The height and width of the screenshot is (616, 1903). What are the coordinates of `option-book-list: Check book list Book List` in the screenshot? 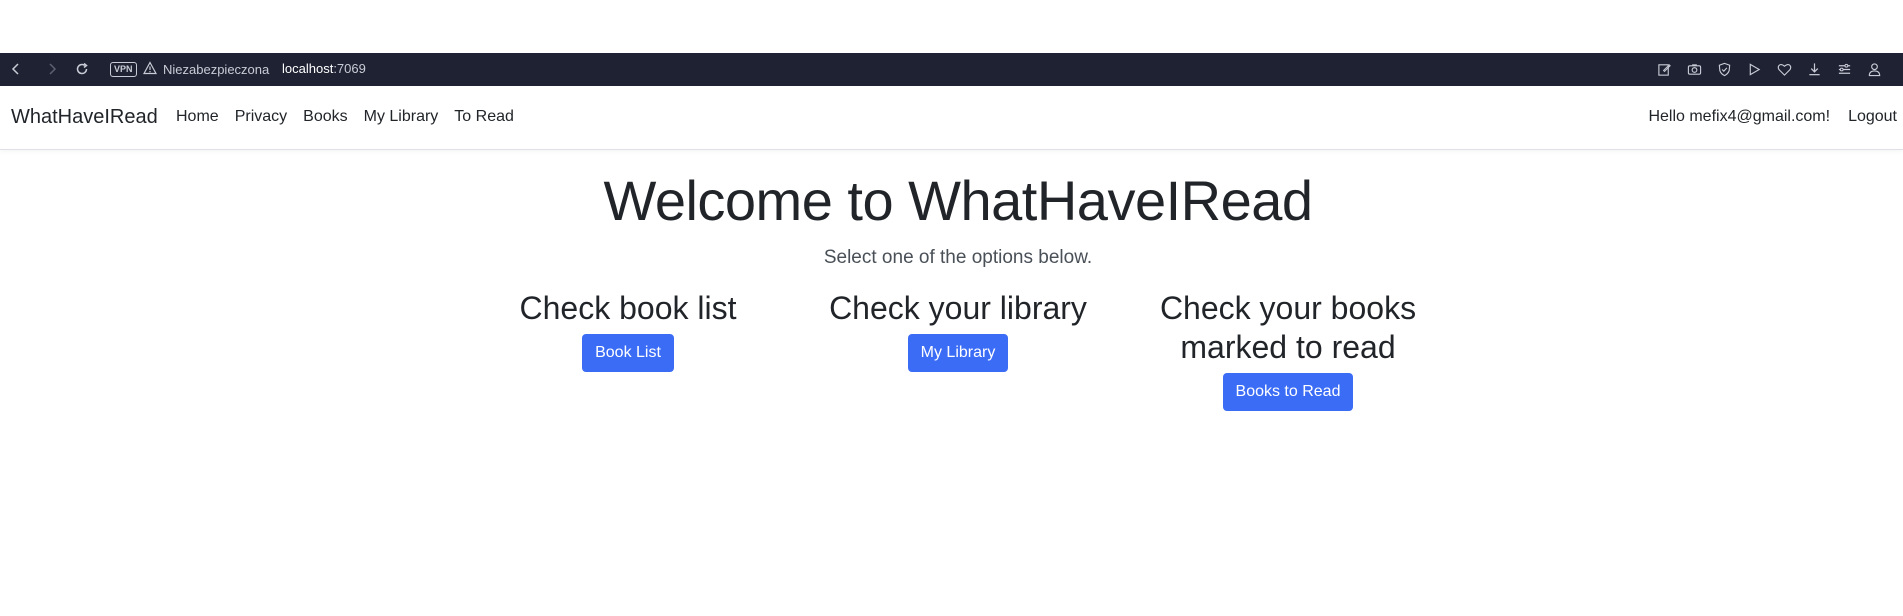 It's located at (628, 330).